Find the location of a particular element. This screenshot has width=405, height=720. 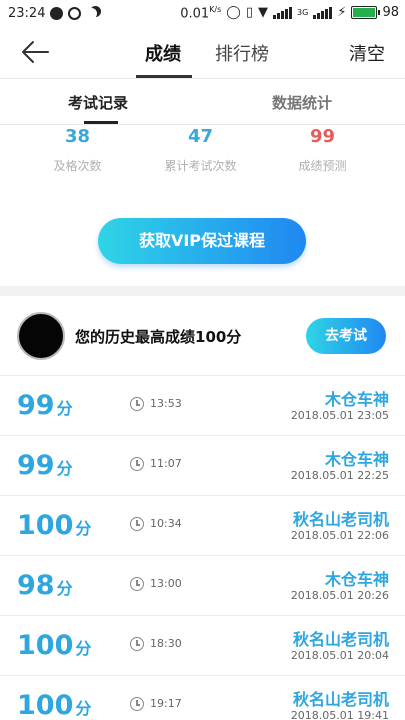

record-duration: 11:07 is located at coordinates (166, 463).